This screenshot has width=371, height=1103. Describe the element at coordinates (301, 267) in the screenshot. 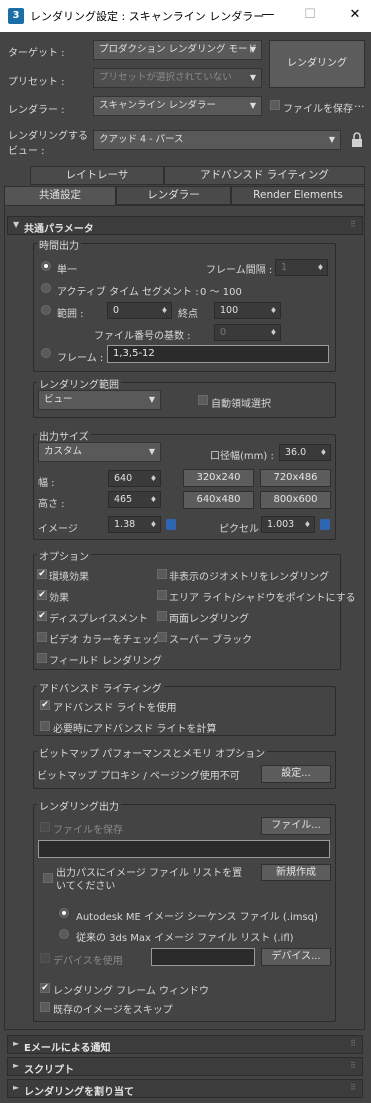

I see `frame-every-spinner: 1 ♦` at that location.